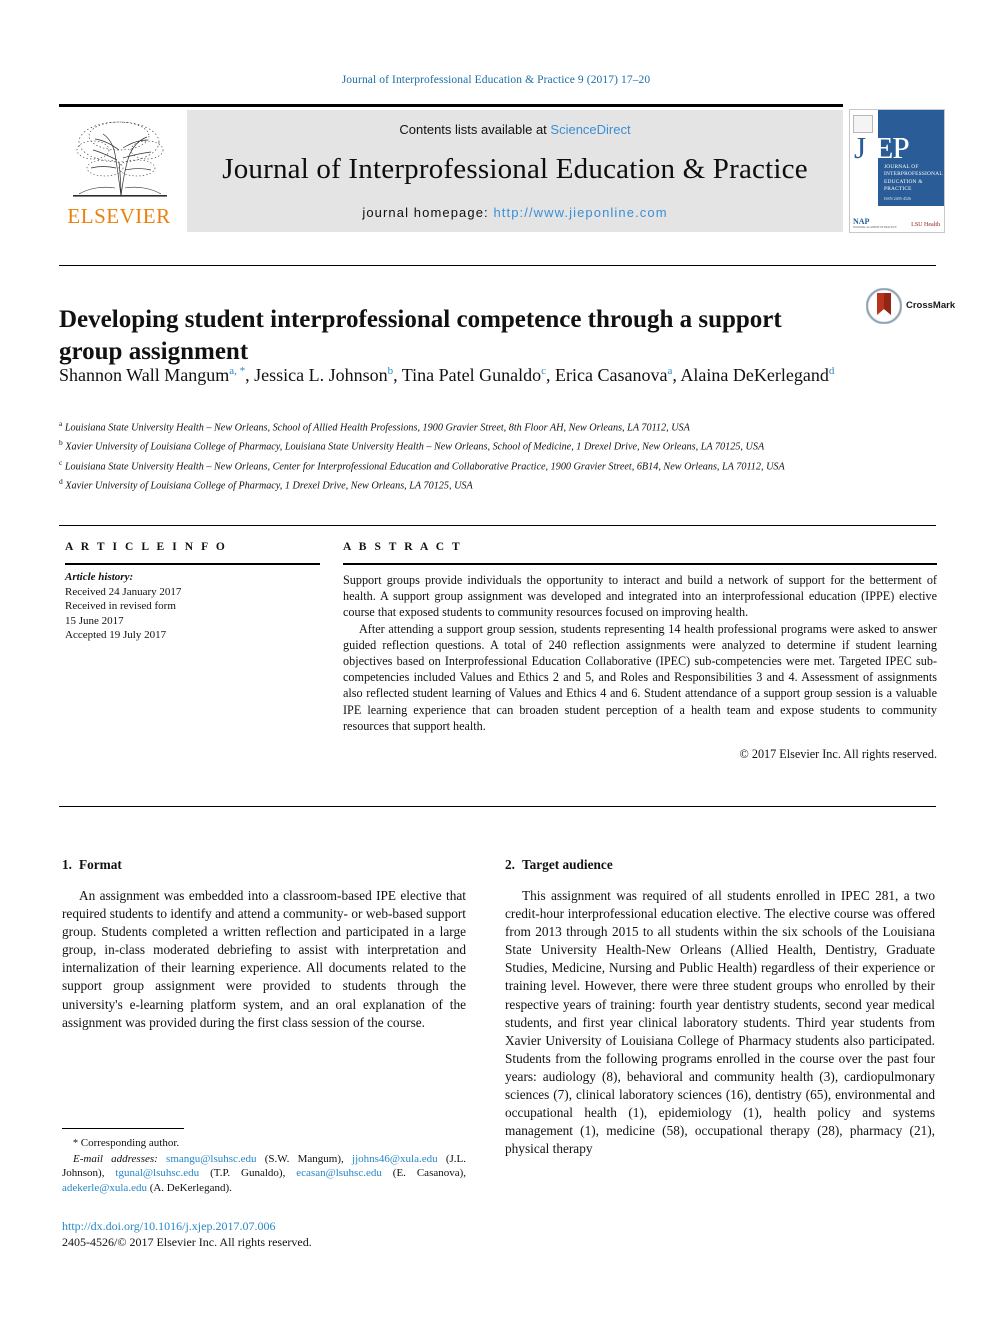  I want to click on author-name-2: Jessica L. Johnson, so click(321, 375).